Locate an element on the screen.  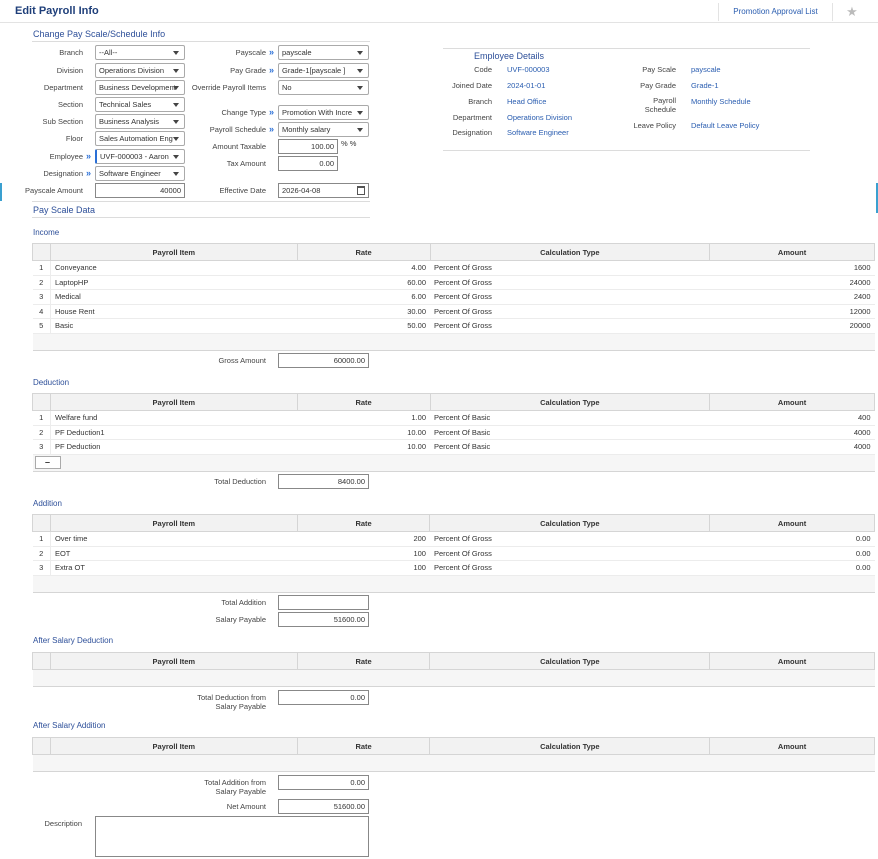
total-addition-from-payable-input: 0.00 is located at coordinates (323, 782).